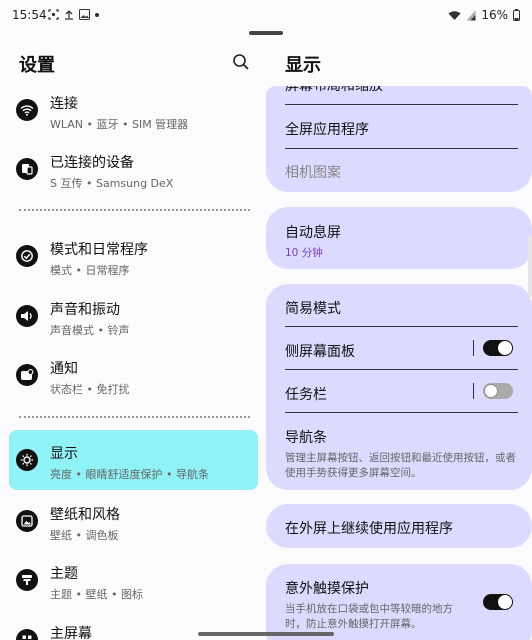 The height and width of the screenshot is (640, 532). Describe the element at coordinates (69, 15) in the screenshot. I see `upload-icon` at that location.